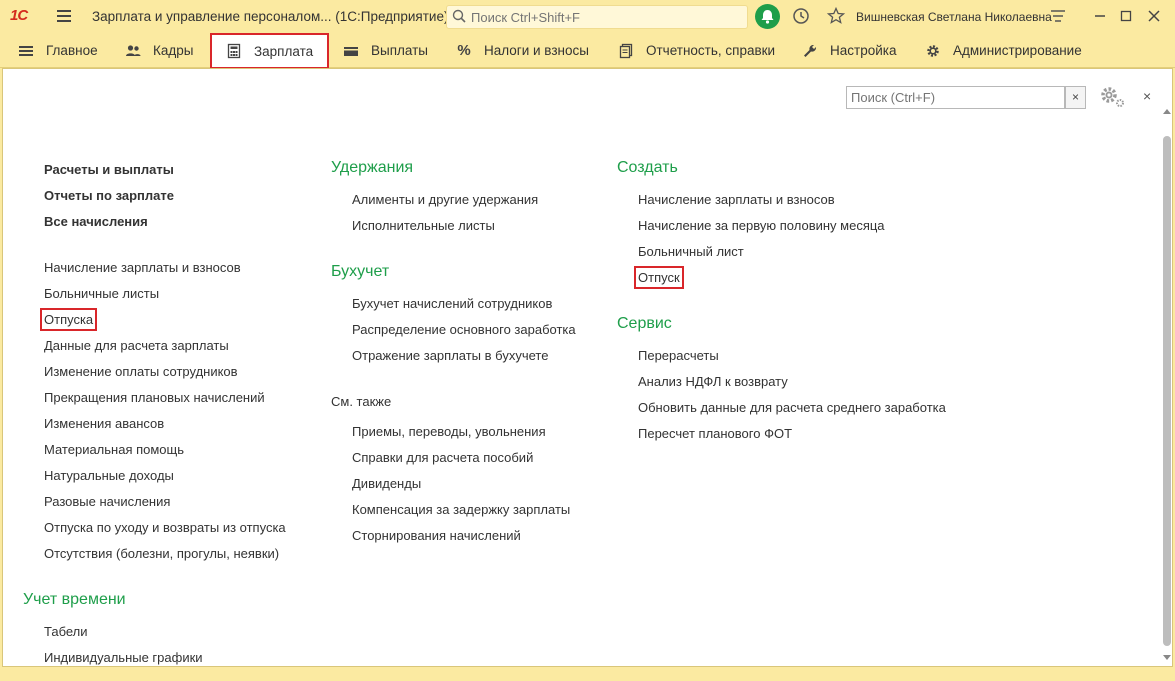  Describe the element at coordinates (933, 51) in the screenshot. I see `gear-icon` at that location.